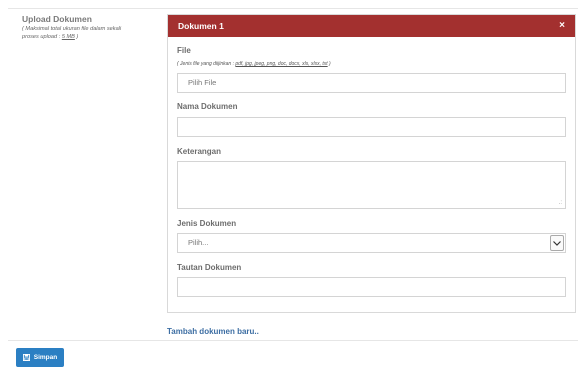 This screenshot has width=578, height=370. What do you see at coordinates (92, 37) in the screenshot?
I see `upload-note-line2: proses upload : 5 MB )` at bounding box center [92, 37].